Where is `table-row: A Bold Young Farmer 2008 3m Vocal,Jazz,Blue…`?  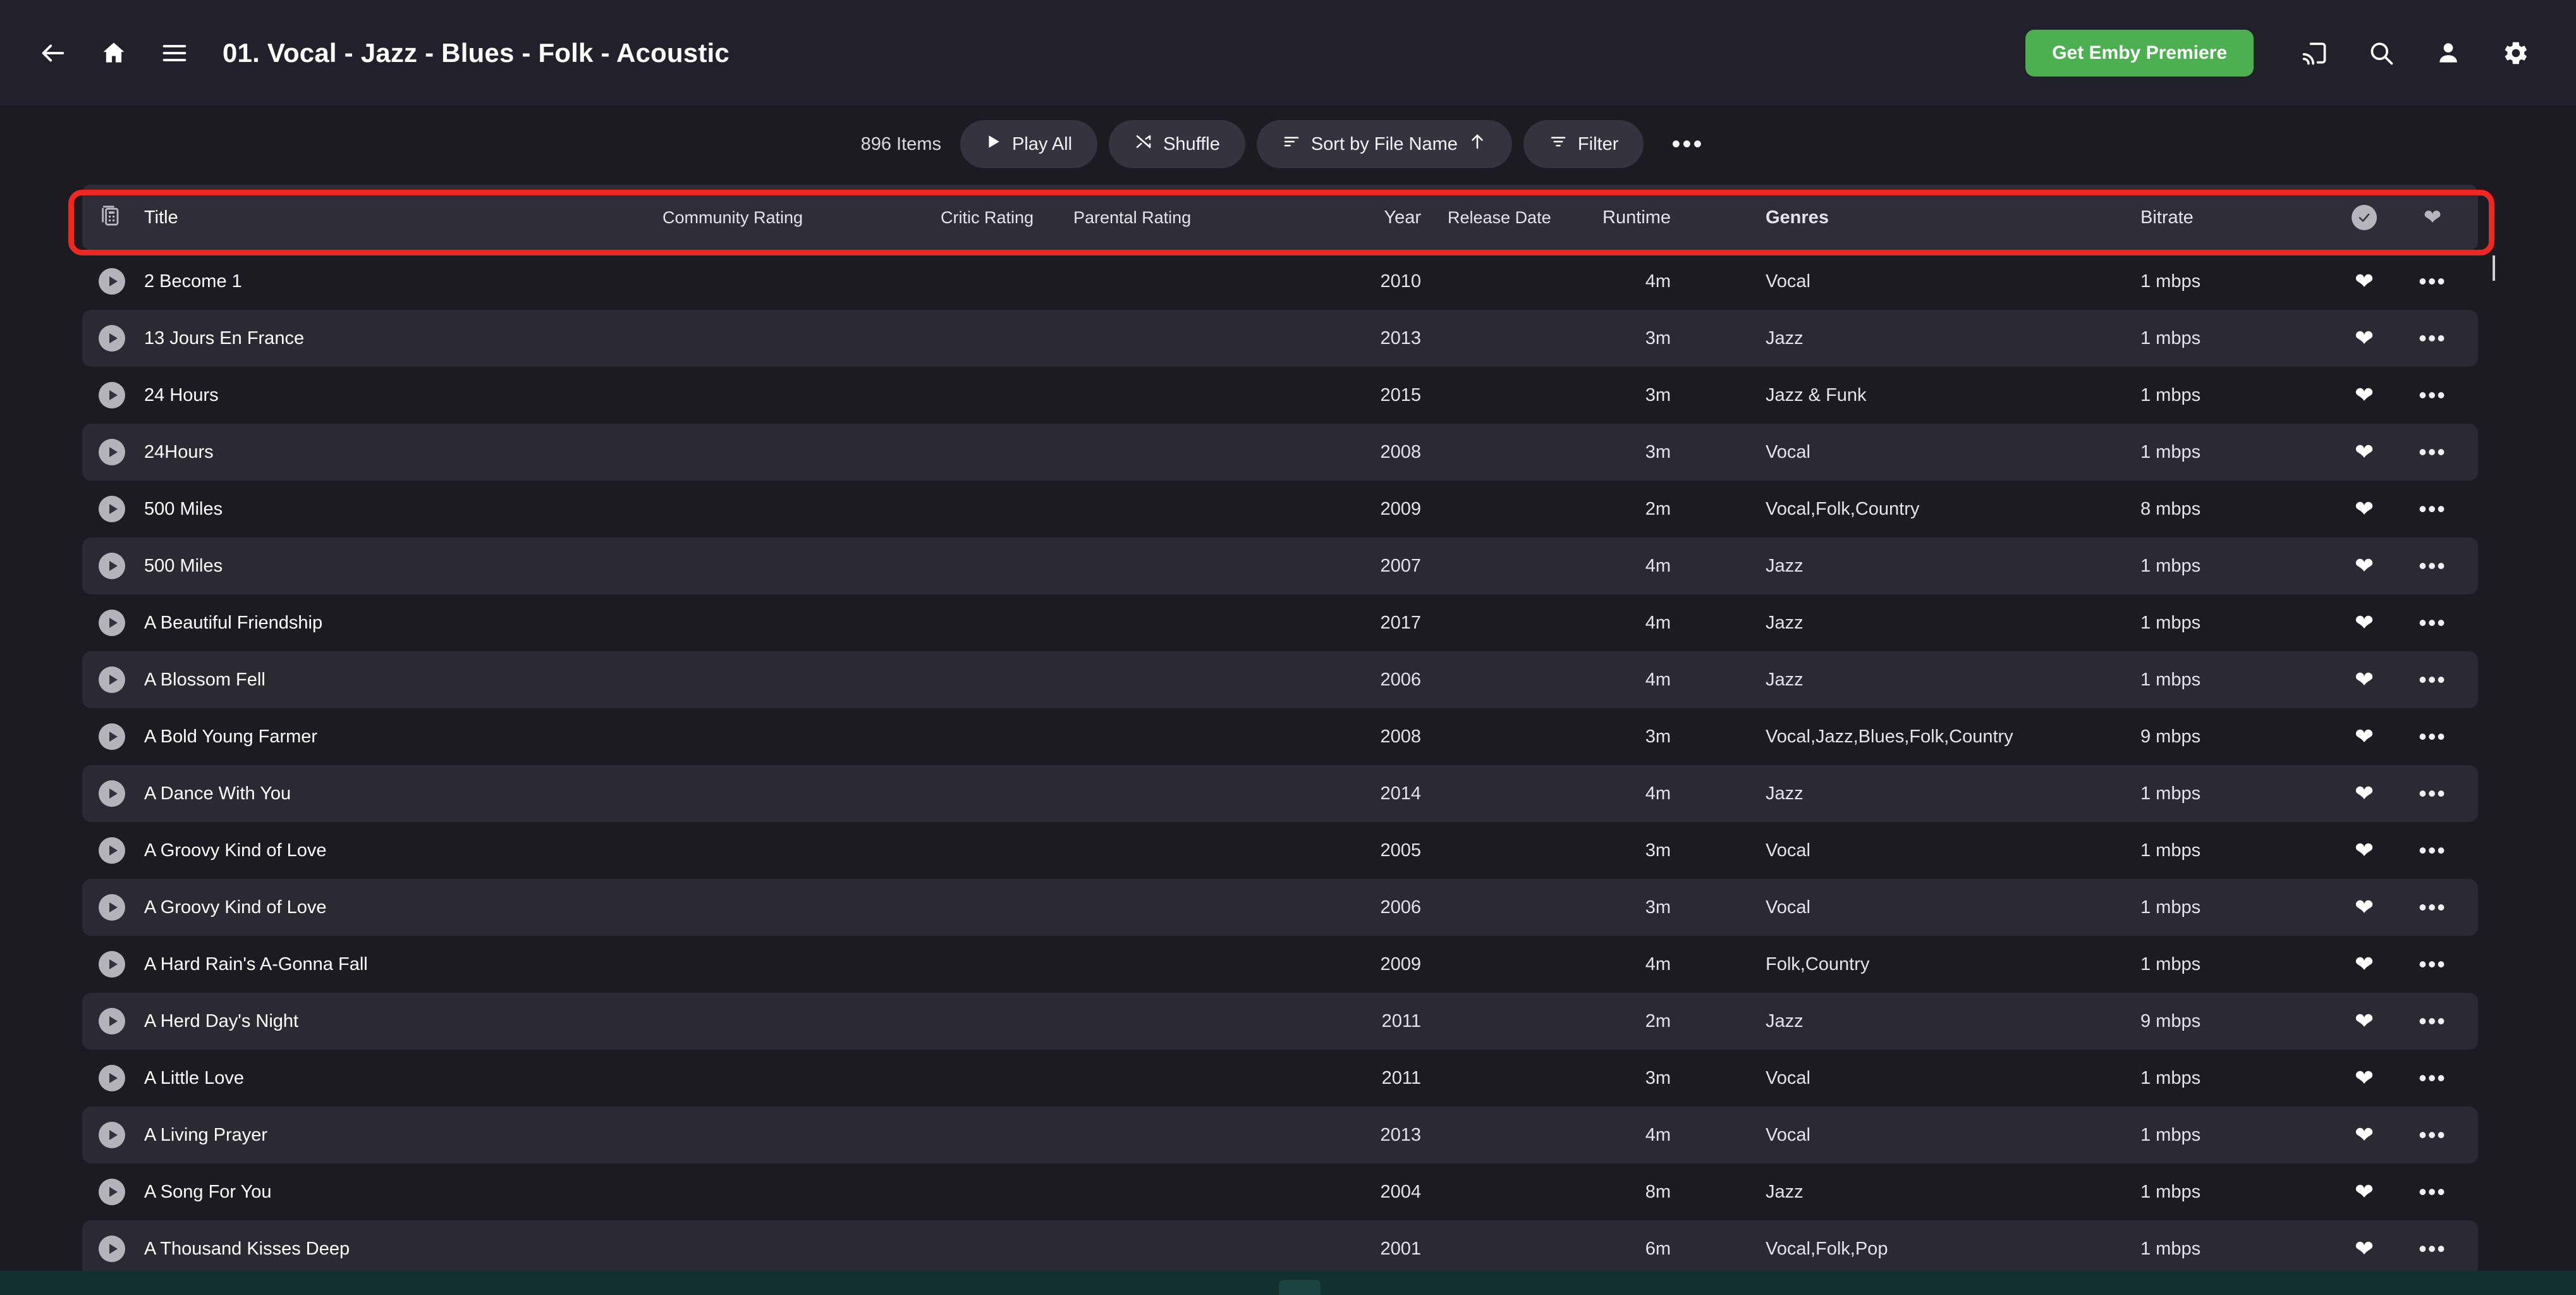 table-row: A Bold Young Farmer 2008 3m Vocal,Jazz,Blue… is located at coordinates (1280, 736).